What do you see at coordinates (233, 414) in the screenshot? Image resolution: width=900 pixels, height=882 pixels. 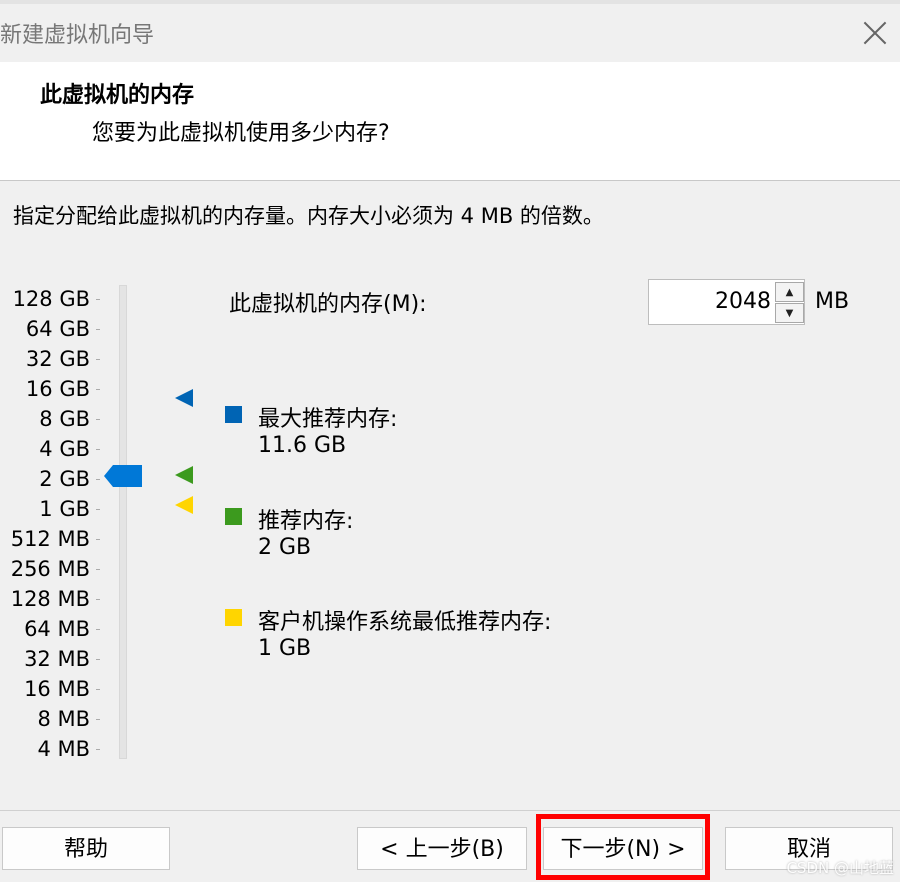 I see `max-recommended-square-icon` at bounding box center [233, 414].